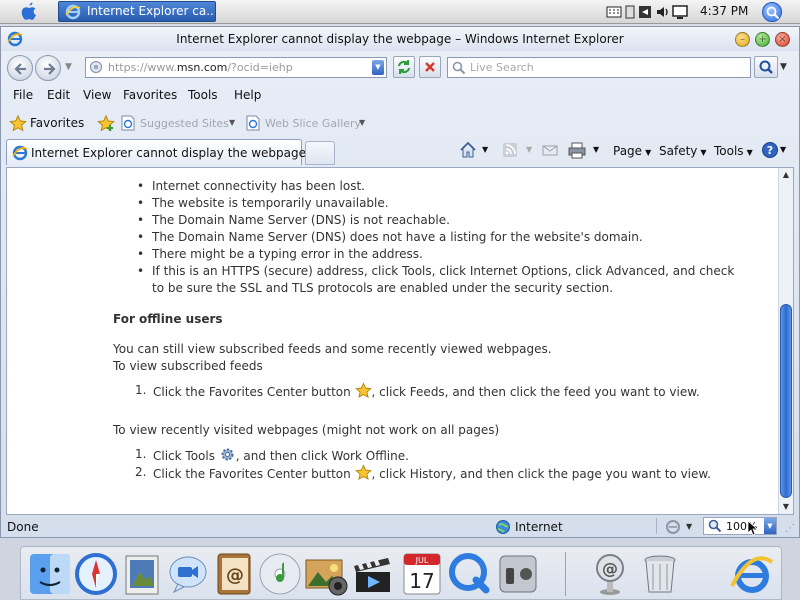  I want to click on back-button, so click(20, 68).